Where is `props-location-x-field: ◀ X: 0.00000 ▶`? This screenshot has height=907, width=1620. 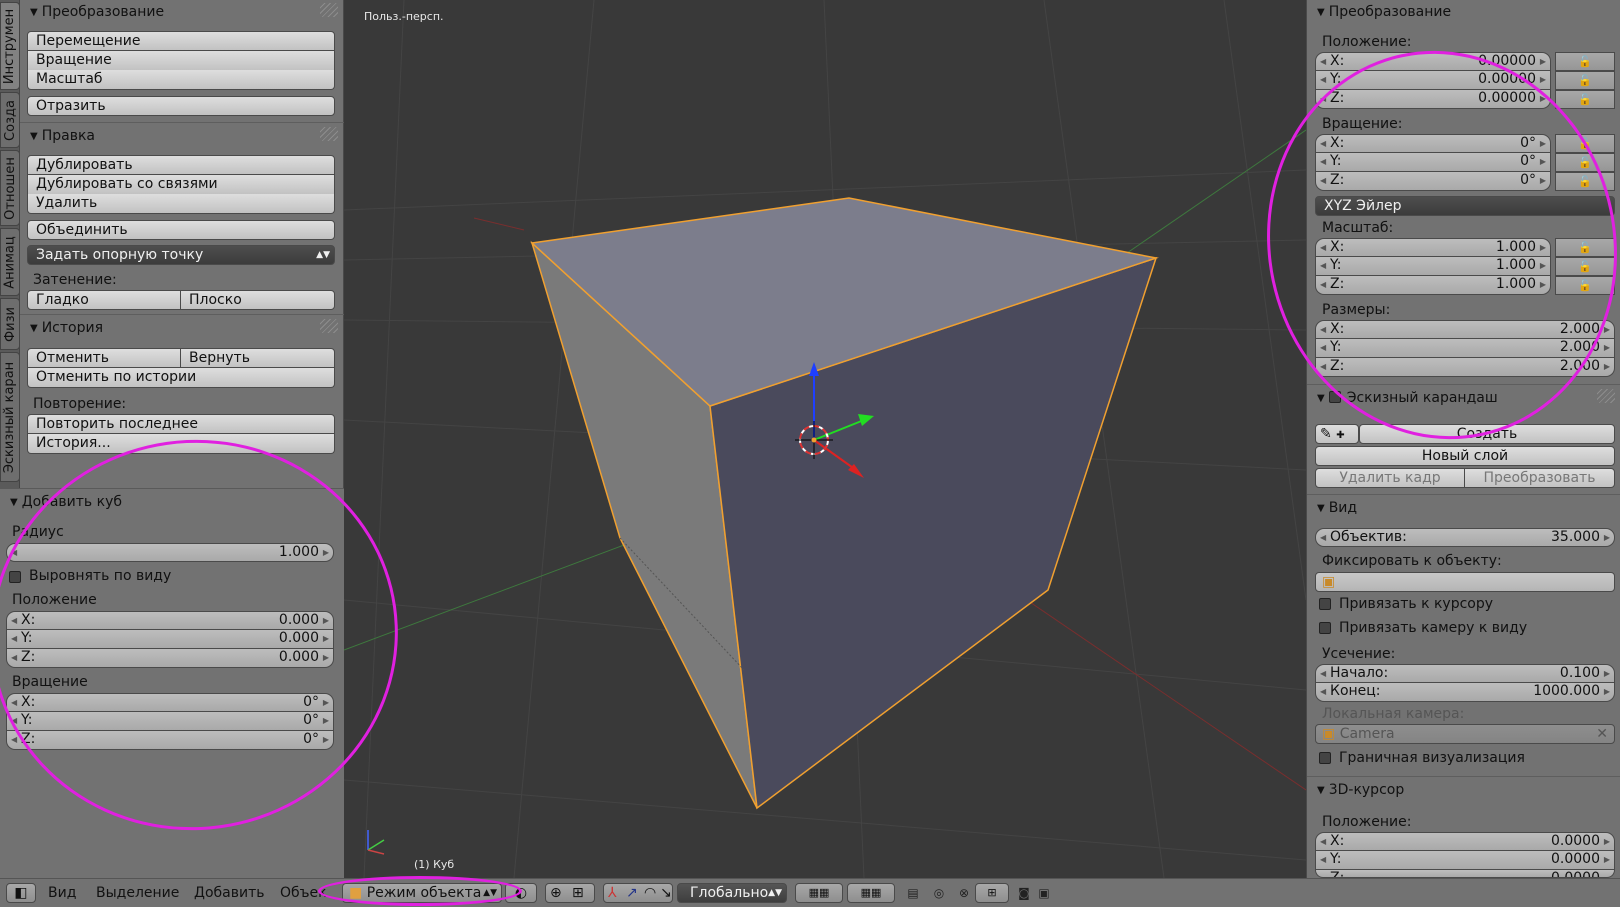
props-location-x-field: ◀ X: 0.00000 ▶ is located at coordinates (1433, 61).